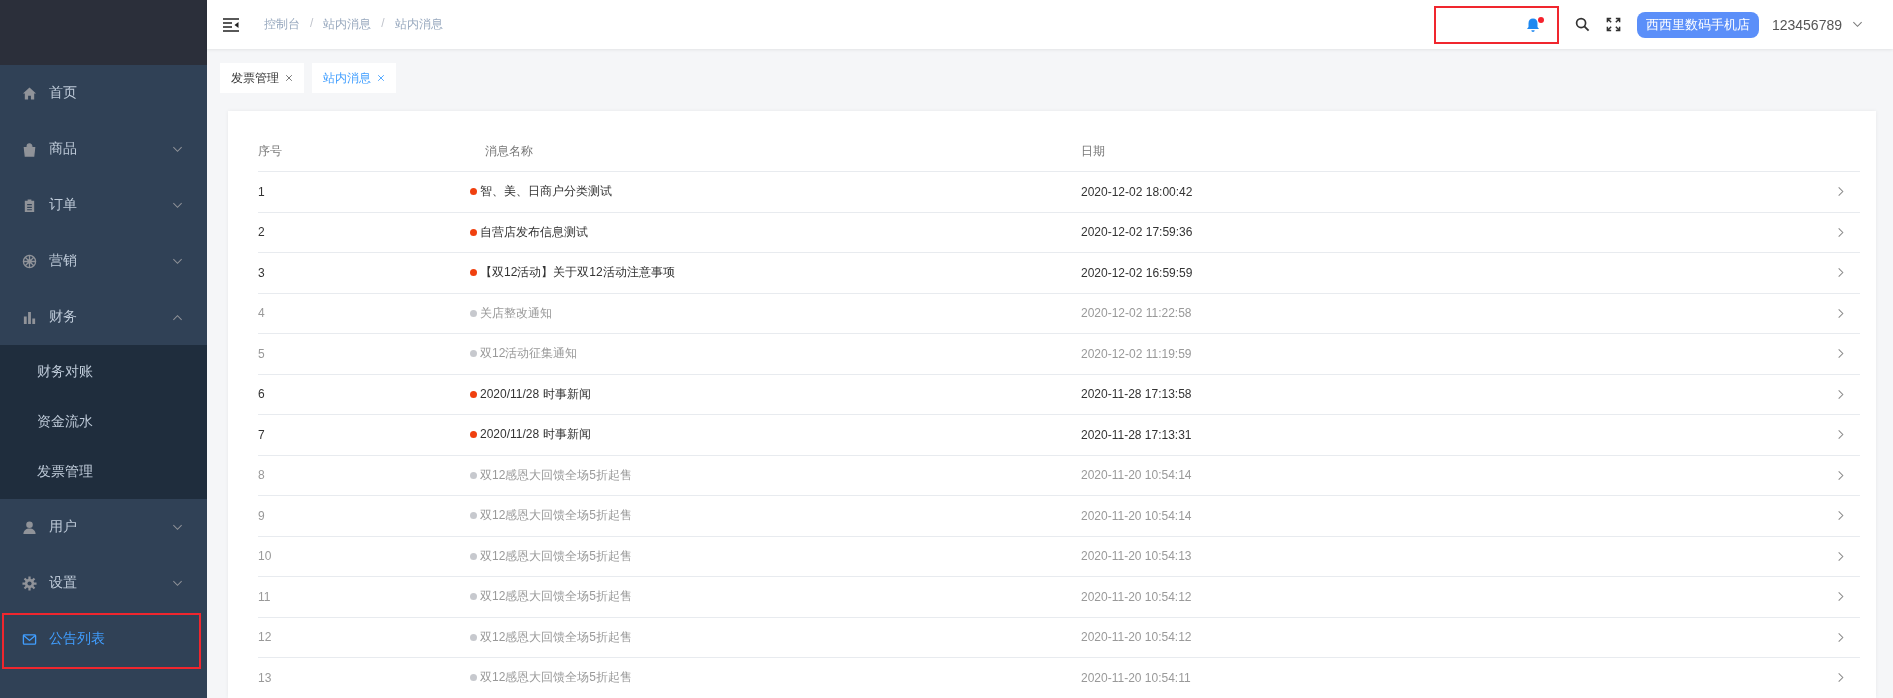 The height and width of the screenshot is (698, 1893). What do you see at coordinates (262, 191) in the screenshot?
I see `table-cell-text: 1` at bounding box center [262, 191].